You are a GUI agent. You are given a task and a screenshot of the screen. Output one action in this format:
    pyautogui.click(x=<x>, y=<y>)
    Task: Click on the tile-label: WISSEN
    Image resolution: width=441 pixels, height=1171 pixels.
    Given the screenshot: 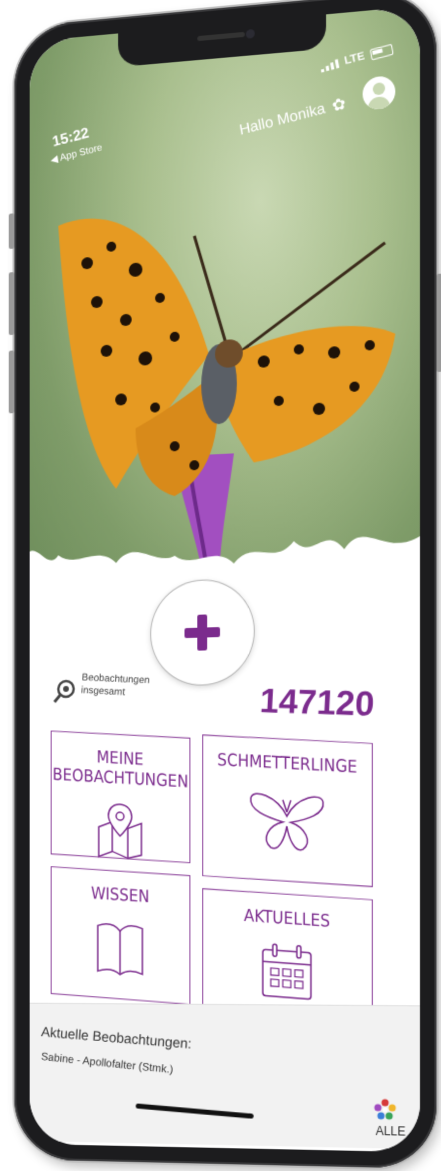 What is the action you would take?
    pyautogui.click(x=120, y=895)
    